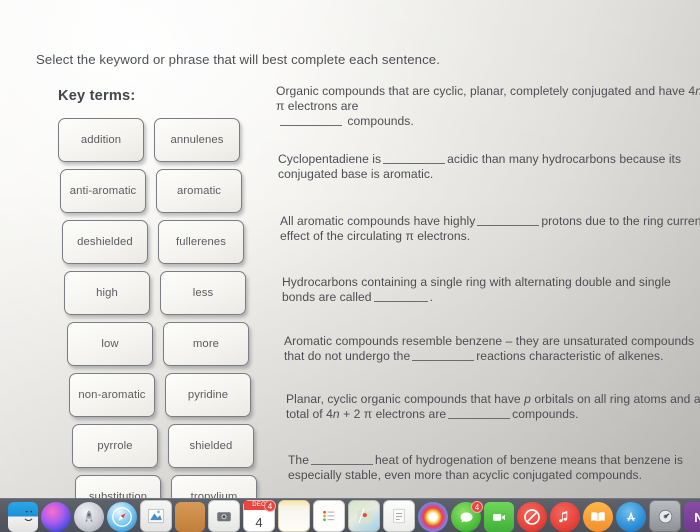 Image resolution: width=700 pixels, height=532 pixels. I want to click on dock-icon-itunes, so click(565, 517).